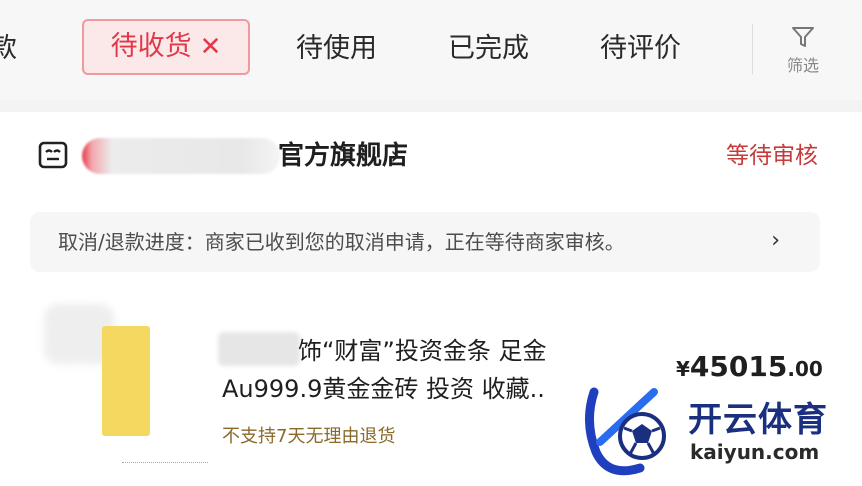 This screenshot has height=486, width=862. I want to click on shop-name: 官方旗舰店, so click(343, 156).